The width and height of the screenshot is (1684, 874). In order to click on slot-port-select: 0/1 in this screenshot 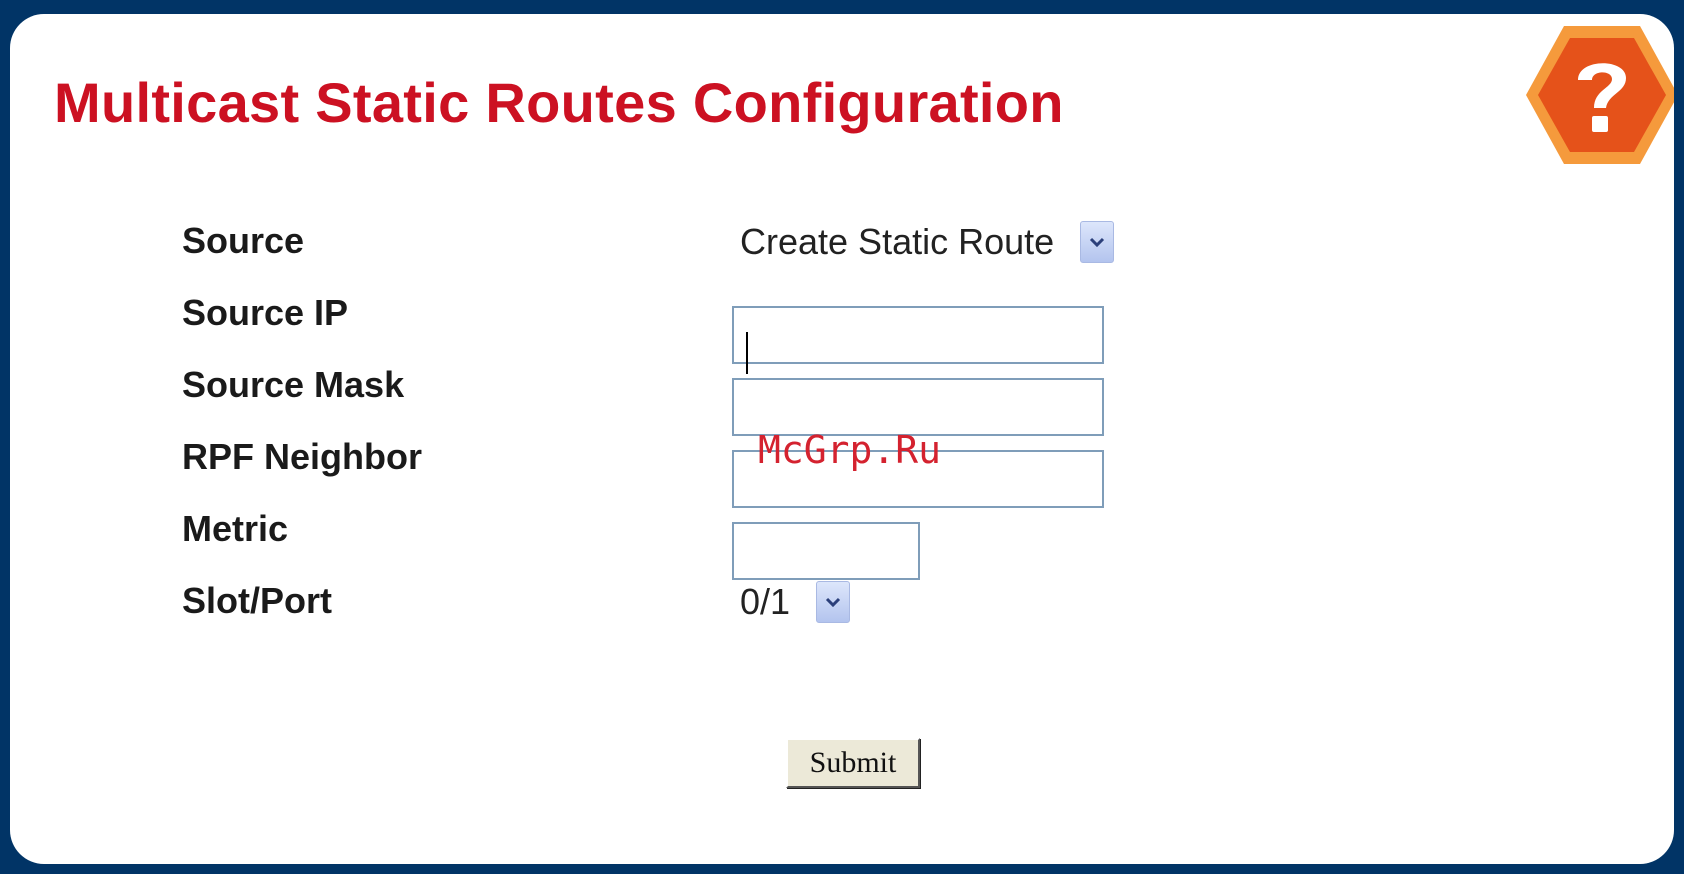, I will do `click(795, 602)`.